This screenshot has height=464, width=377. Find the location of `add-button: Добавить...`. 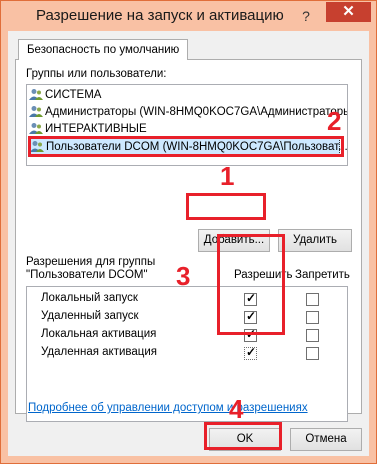

add-button: Добавить... is located at coordinates (234, 240).